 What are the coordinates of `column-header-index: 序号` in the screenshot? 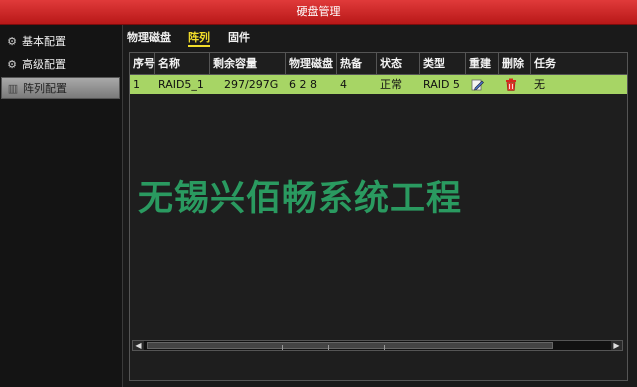 It's located at (142, 63).